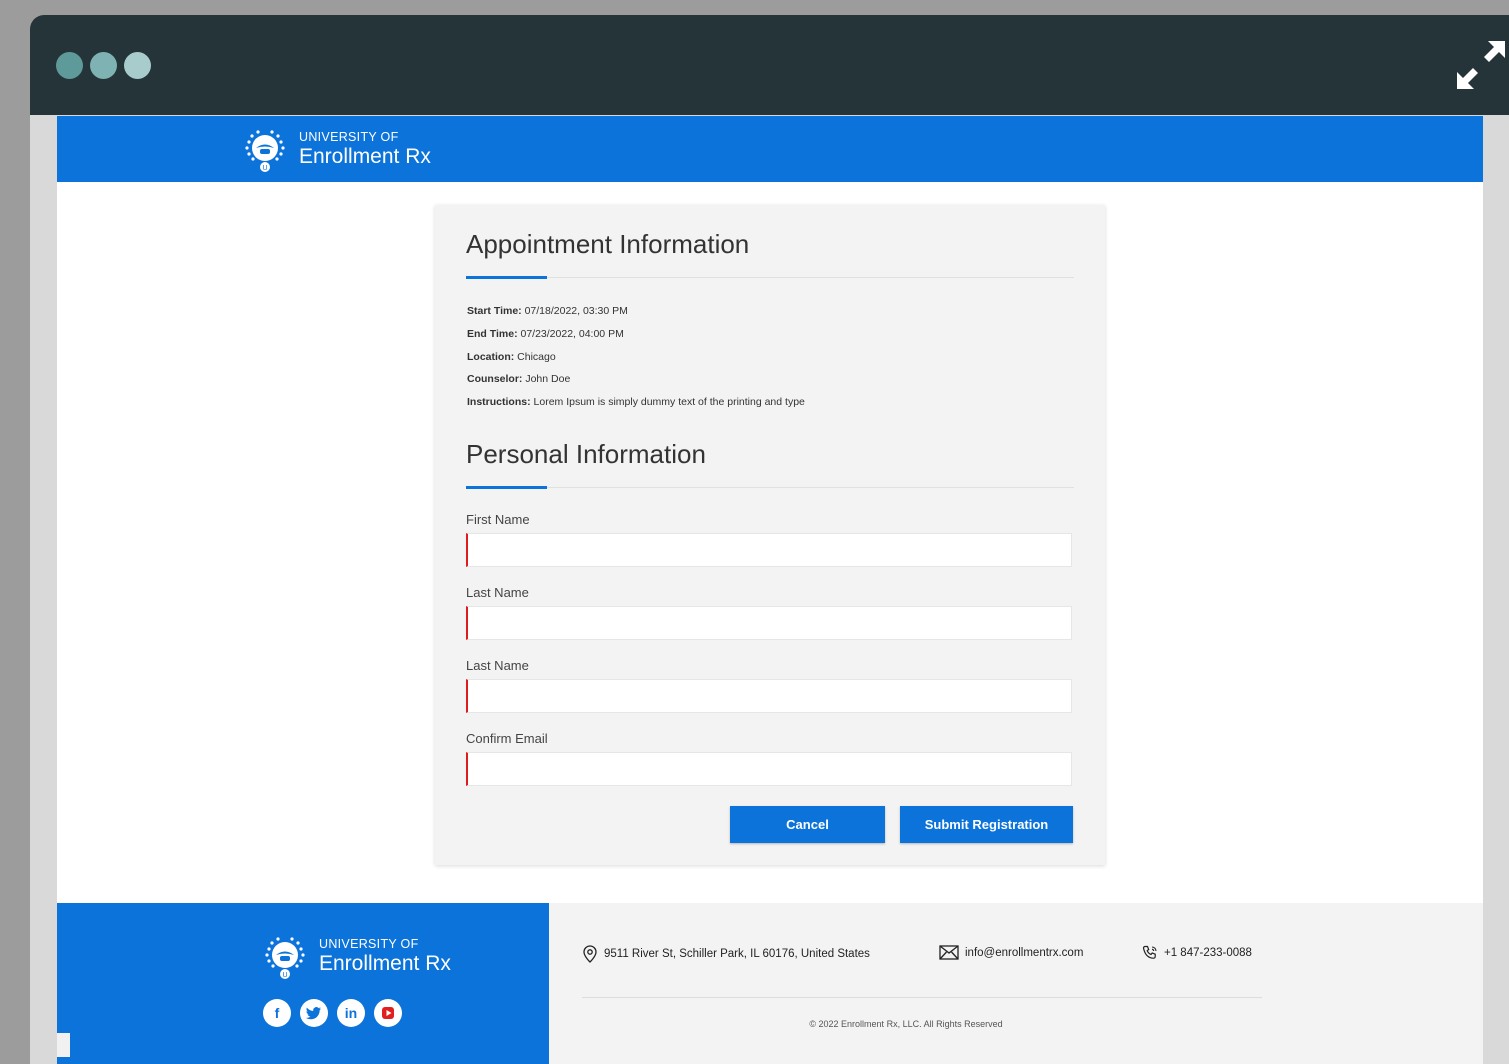  What do you see at coordinates (277, 1013) in the screenshot?
I see `facebook-icon: f` at bounding box center [277, 1013].